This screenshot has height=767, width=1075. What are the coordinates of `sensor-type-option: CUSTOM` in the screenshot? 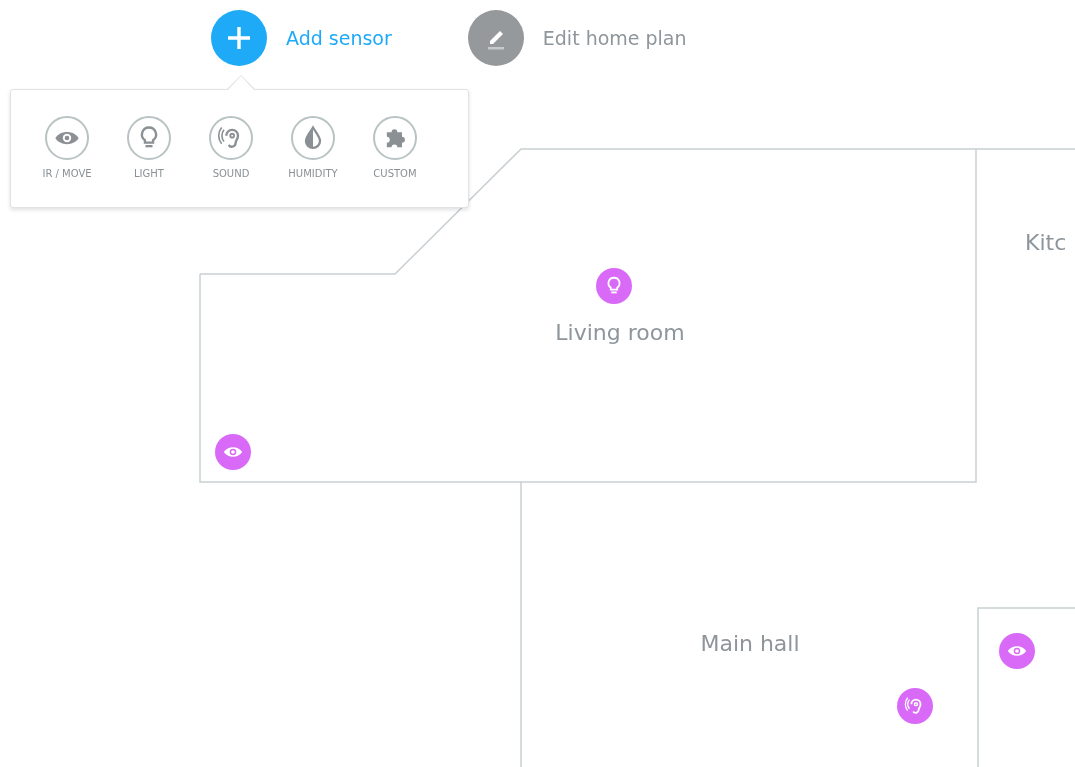 It's located at (395, 161).